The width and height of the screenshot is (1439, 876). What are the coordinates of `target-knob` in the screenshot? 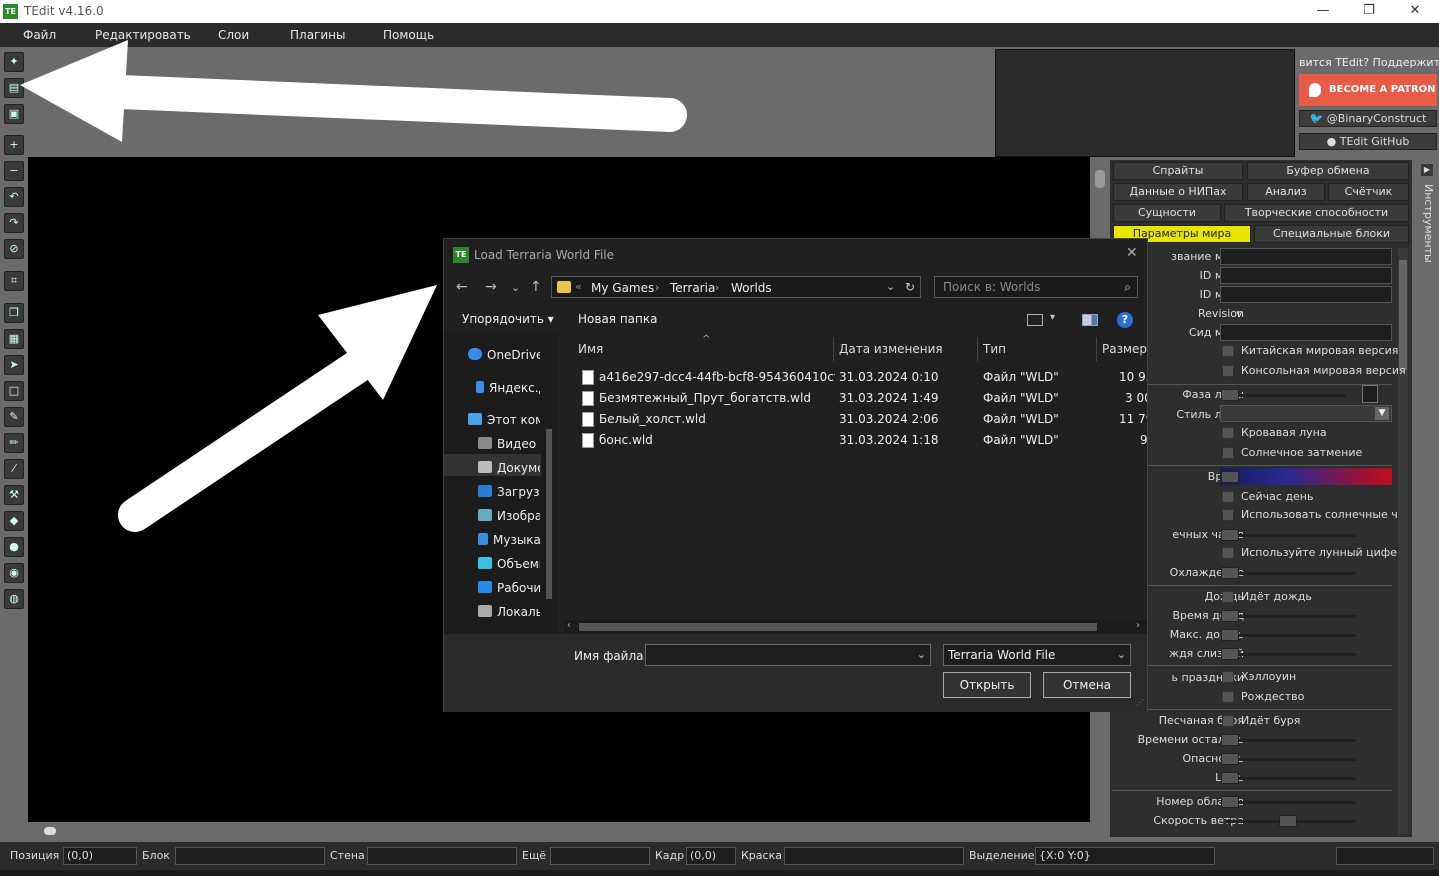 It's located at (1230, 778).